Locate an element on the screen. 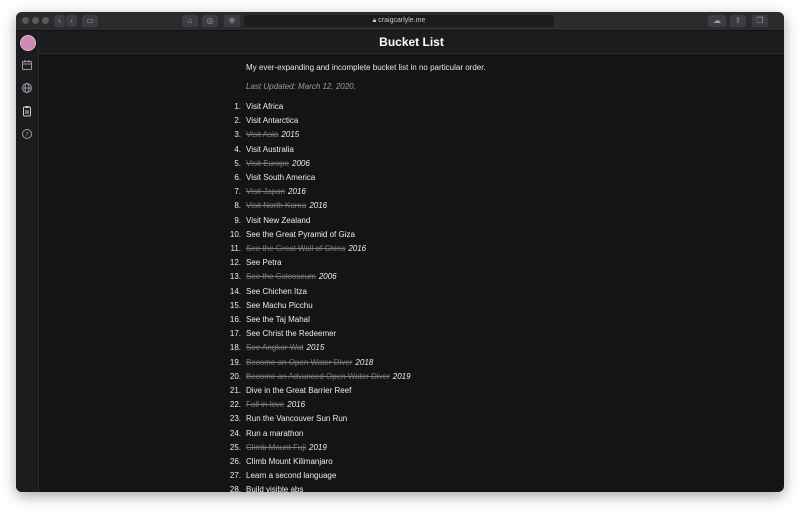 The height and width of the screenshot is (512, 800). list-item-content: Climb Mount Fuji 2019 is located at coordinates (286, 448).